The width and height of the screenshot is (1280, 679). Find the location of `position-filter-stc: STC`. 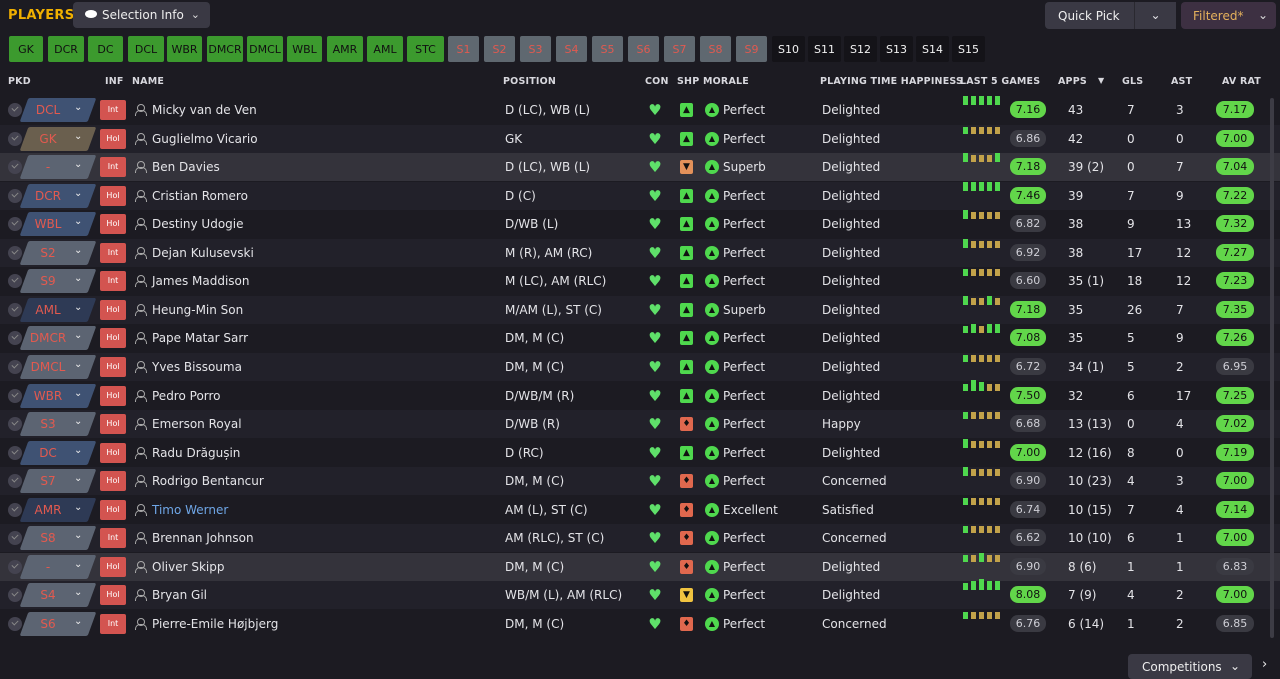

position-filter-stc: STC is located at coordinates (425, 49).